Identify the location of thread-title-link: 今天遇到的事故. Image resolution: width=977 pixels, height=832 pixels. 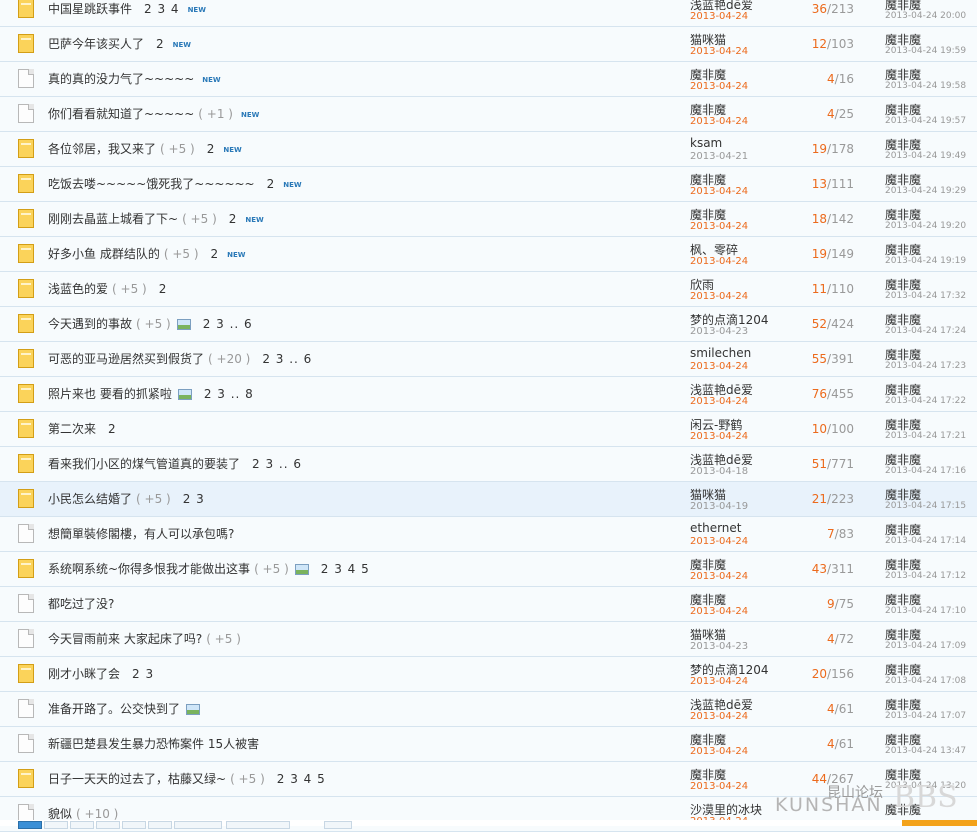
(90, 324).